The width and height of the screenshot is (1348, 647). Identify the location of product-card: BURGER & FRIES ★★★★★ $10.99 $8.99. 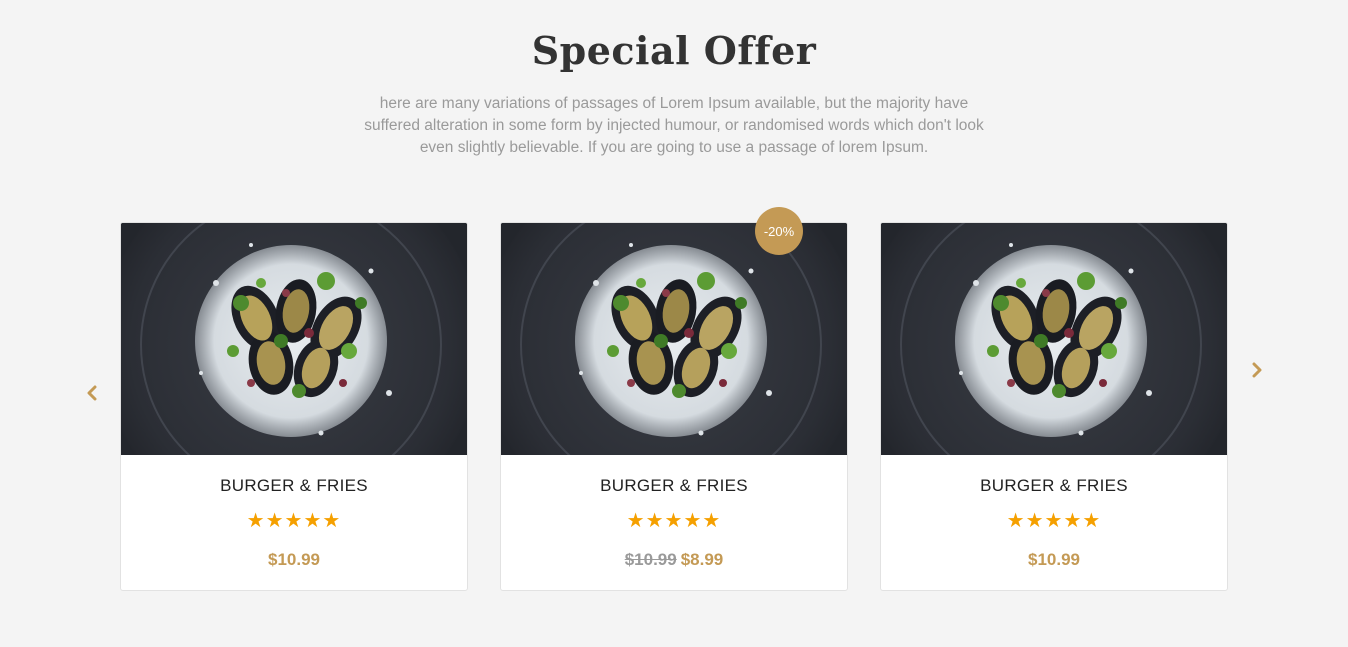
(674, 406).